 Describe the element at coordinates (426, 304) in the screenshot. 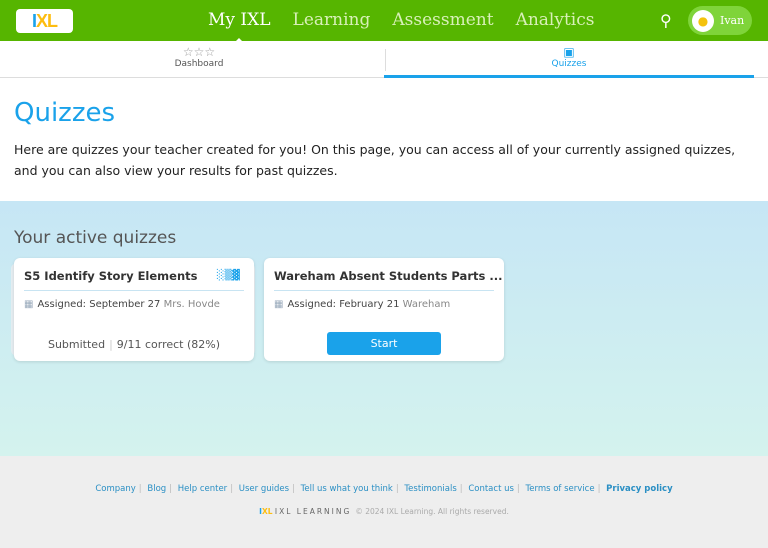

I see `teacher: Wareham` at that location.